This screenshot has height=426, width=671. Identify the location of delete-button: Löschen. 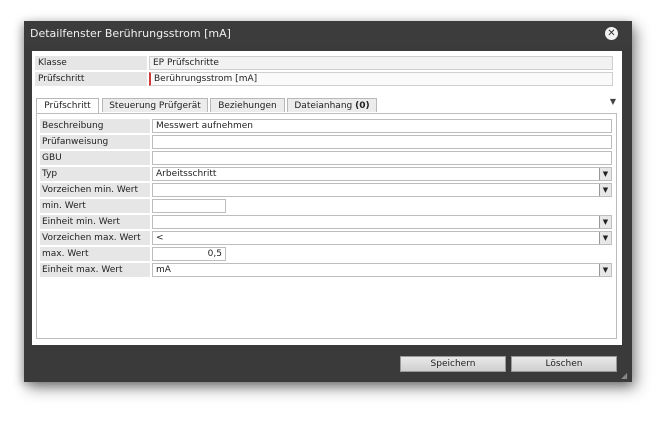
(564, 364).